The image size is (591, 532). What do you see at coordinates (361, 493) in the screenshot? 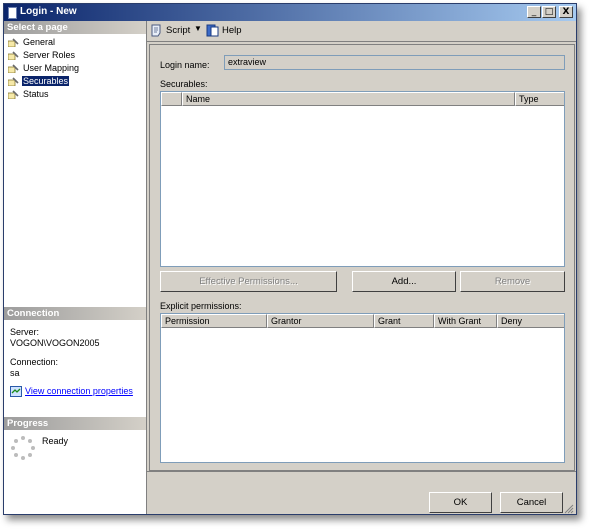
I see `dialog-footer: OK Cancel` at bounding box center [361, 493].